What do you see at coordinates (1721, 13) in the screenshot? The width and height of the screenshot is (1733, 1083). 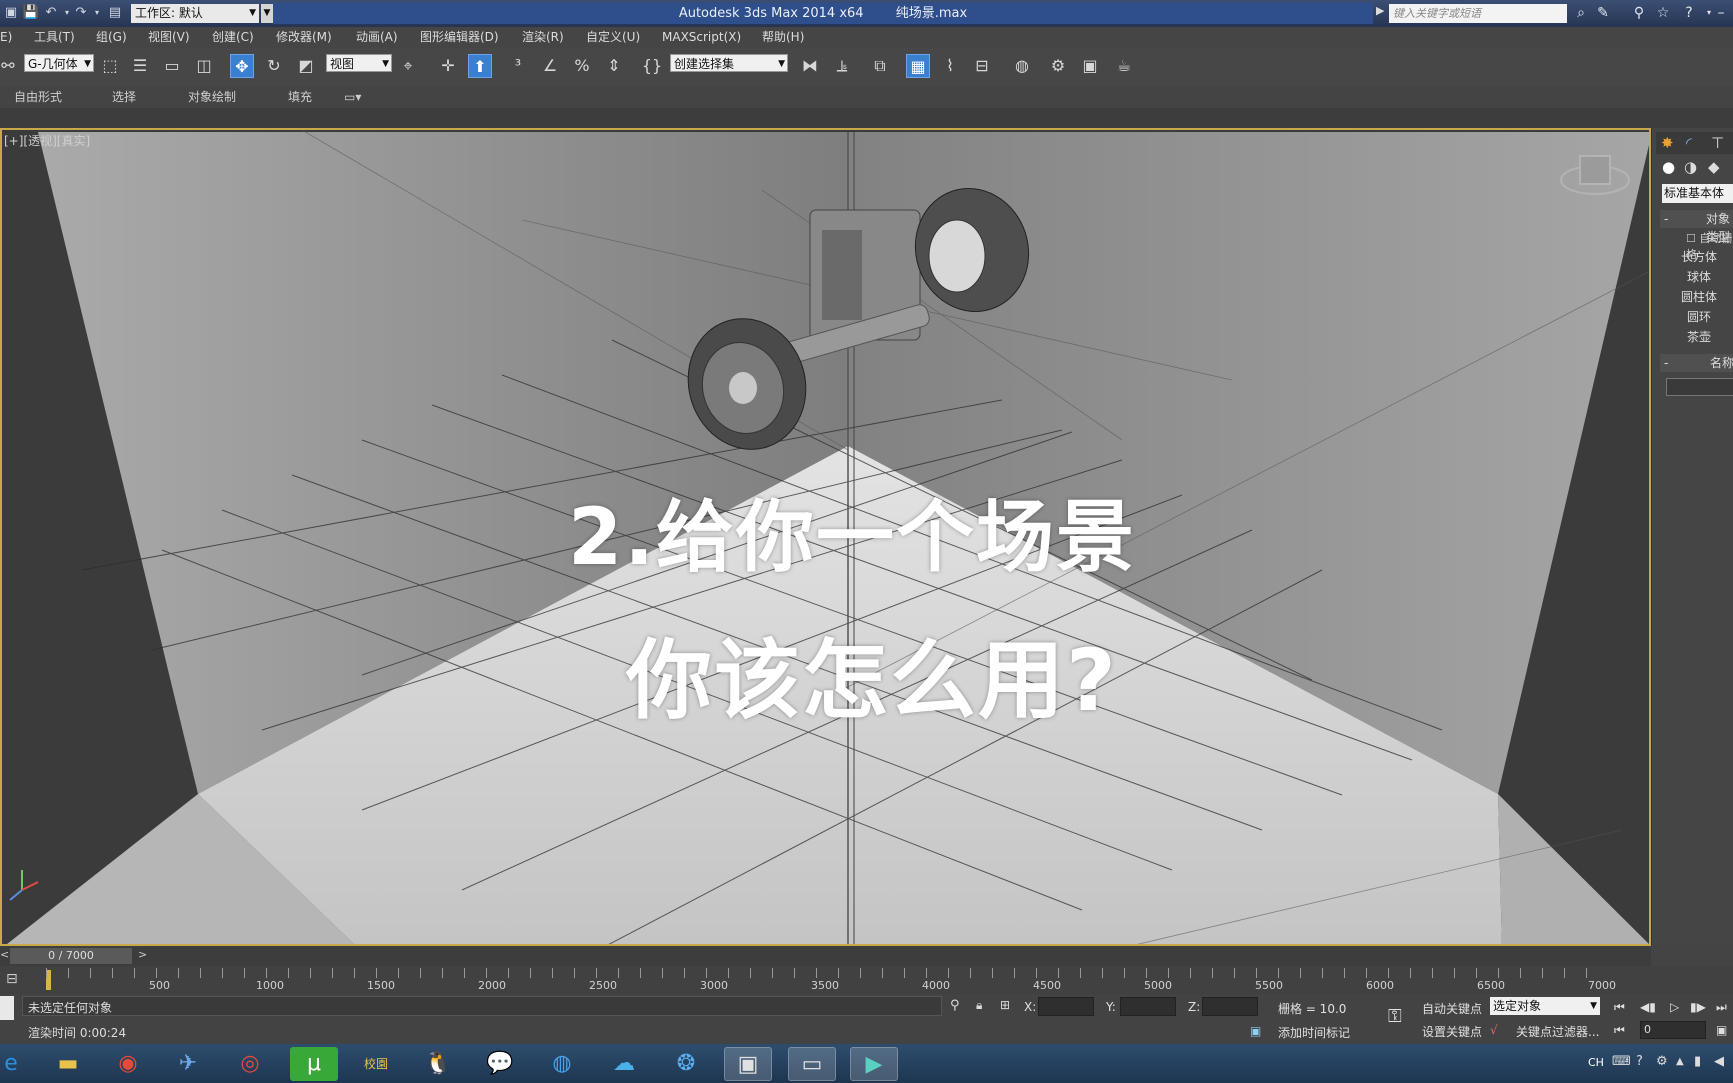 I see `minimize-icon: –` at bounding box center [1721, 13].